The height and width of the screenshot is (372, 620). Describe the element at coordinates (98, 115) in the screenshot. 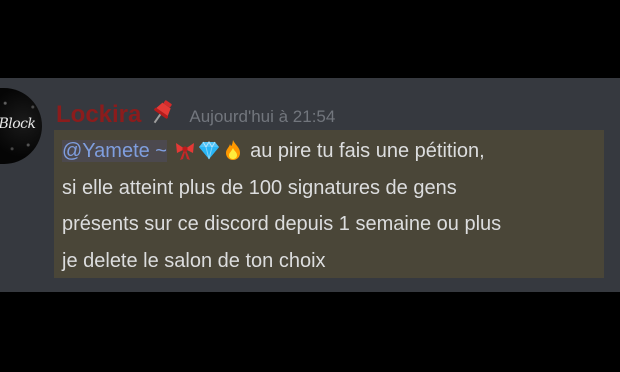

I see `username: Lockira` at that location.